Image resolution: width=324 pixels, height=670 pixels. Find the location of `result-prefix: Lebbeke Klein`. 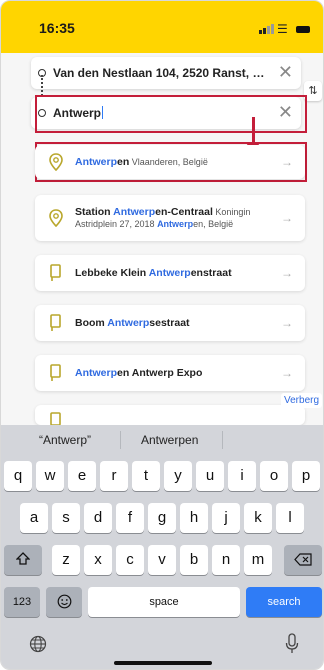

result-prefix: Lebbeke Klein is located at coordinates (112, 273).